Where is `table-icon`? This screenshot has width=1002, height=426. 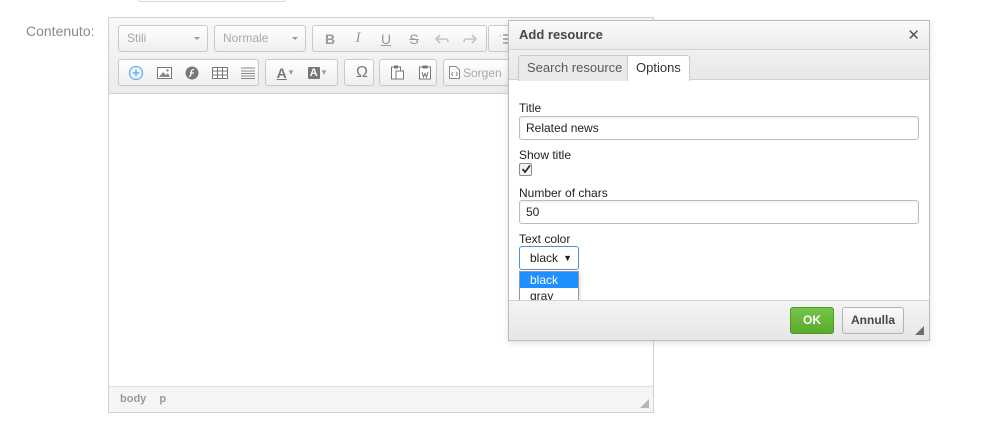 table-icon is located at coordinates (220, 72).